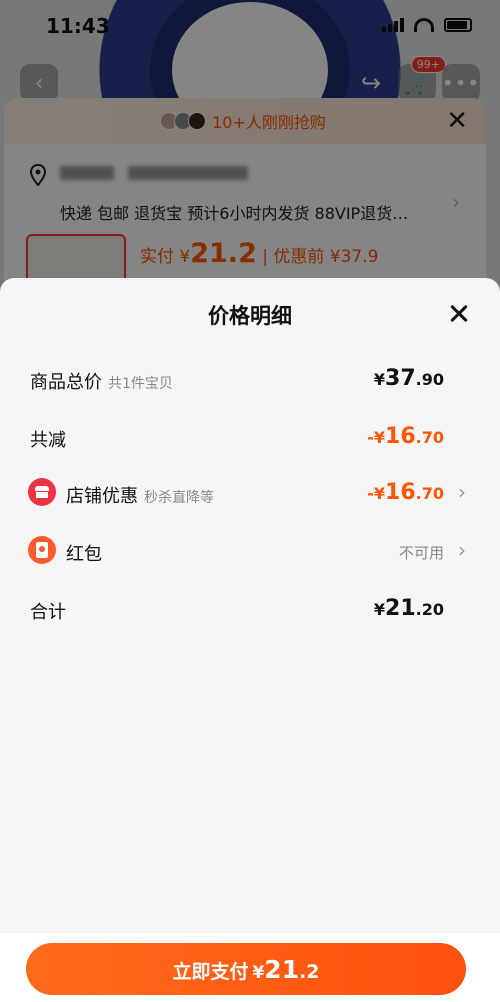 Image resolution: width=500 pixels, height=1002 pixels. What do you see at coordinates (250, 438) in the screenshot?
I see `row-total-discount: 共减 -¥16.70` at bounding box center [250, 438].